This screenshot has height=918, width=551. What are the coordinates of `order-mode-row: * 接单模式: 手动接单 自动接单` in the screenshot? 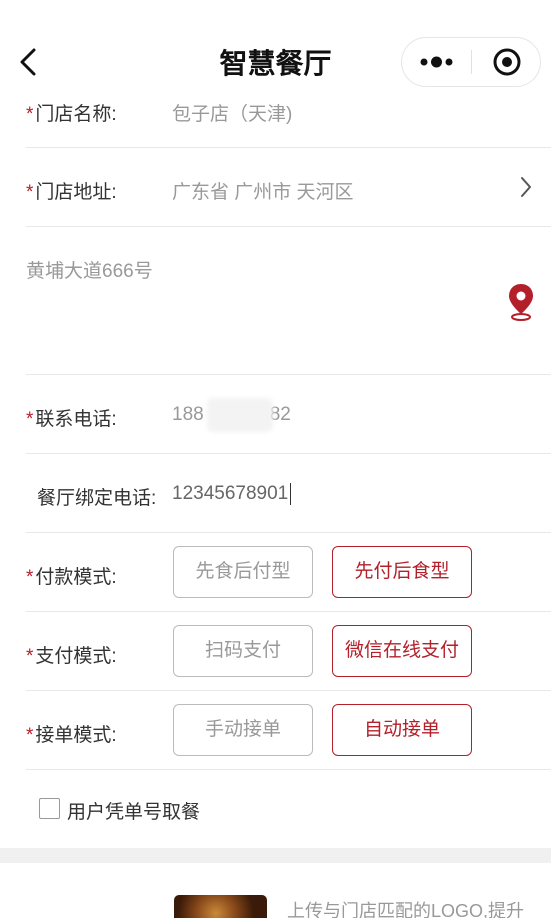 It's located at (288, 730).